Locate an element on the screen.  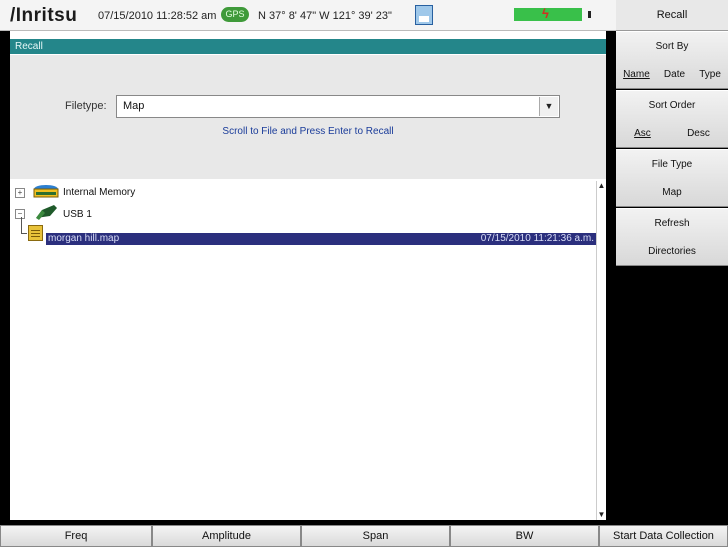
freq-button: Freq is located at coordinates (76, 536).